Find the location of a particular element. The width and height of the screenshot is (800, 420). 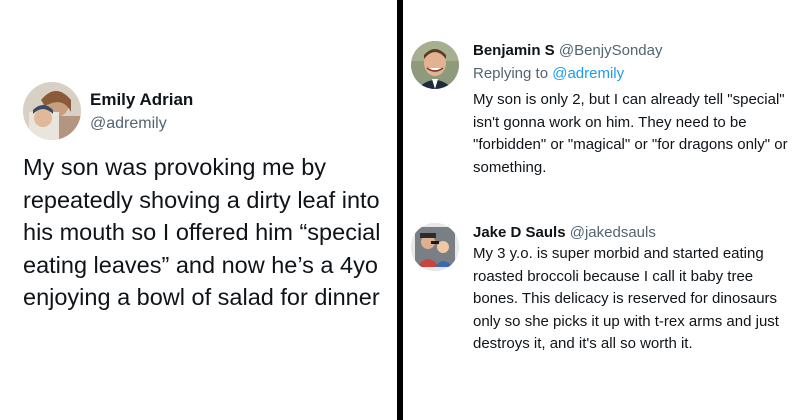

replying-to-line: Replying to @adremily is located at coordinates (548, 73).